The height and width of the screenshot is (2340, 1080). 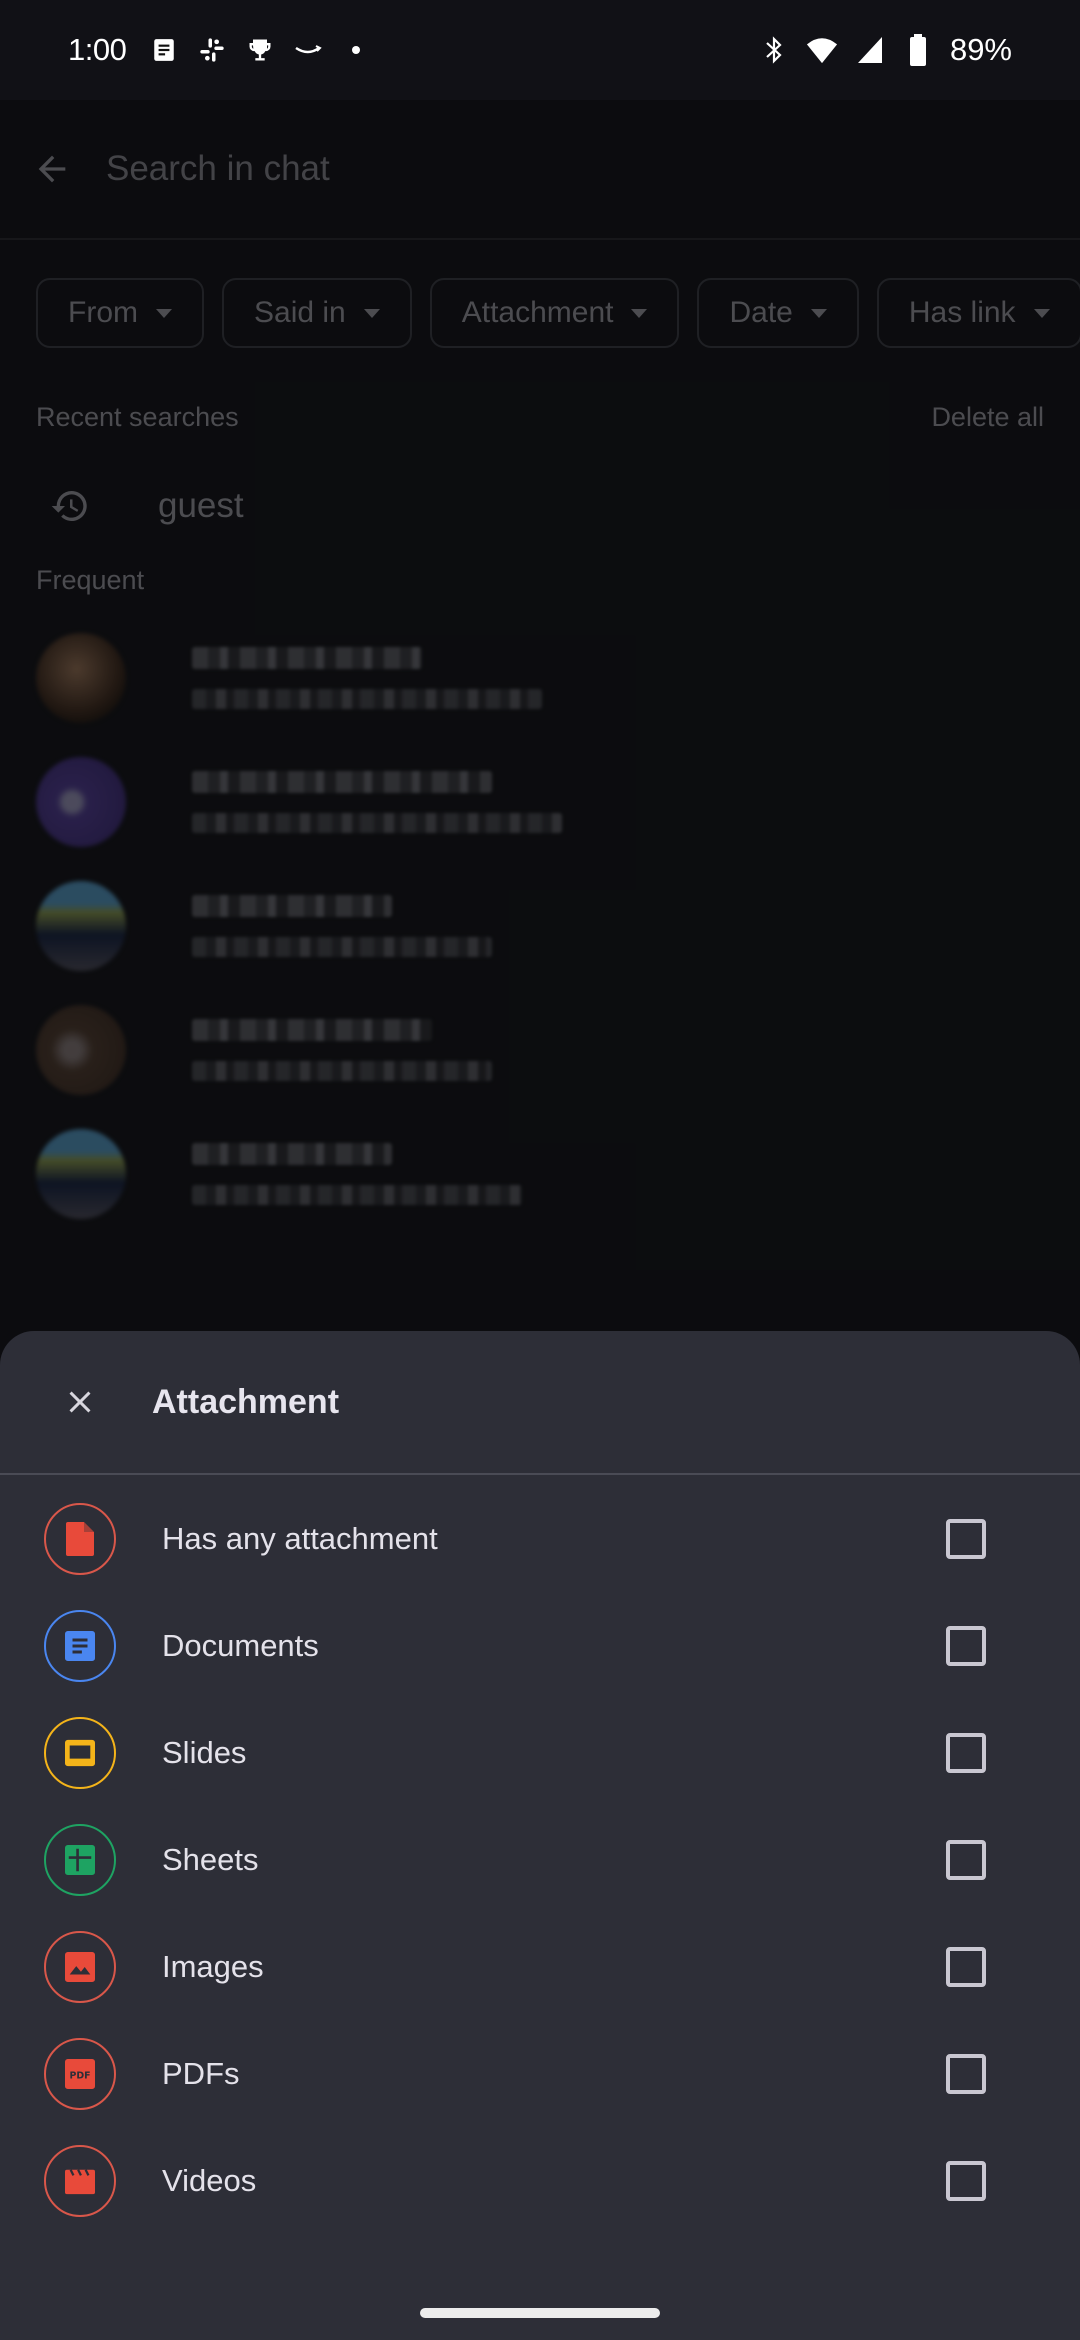 I want to click on dot-icon, so click(x=356, y=50).